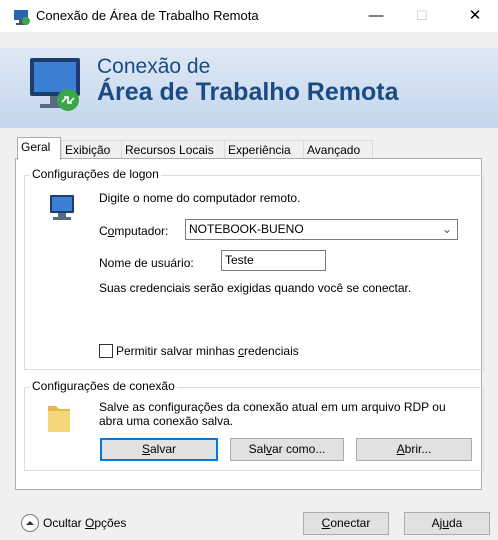 This screenshot has height=540, width=498. Describe the element at coordinates (22, 17) in the screenshot. I see `remote-desktop-app-icon` at that location.